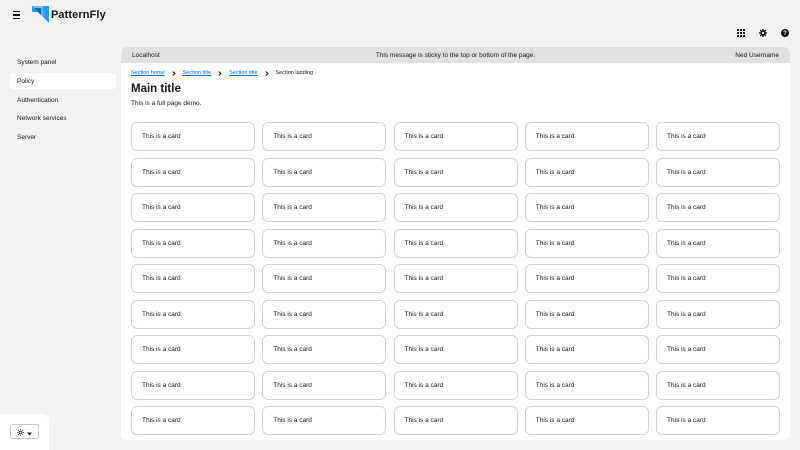 The image size is (800, 450). I want to click on caret-down-icon, so click(29, 432).